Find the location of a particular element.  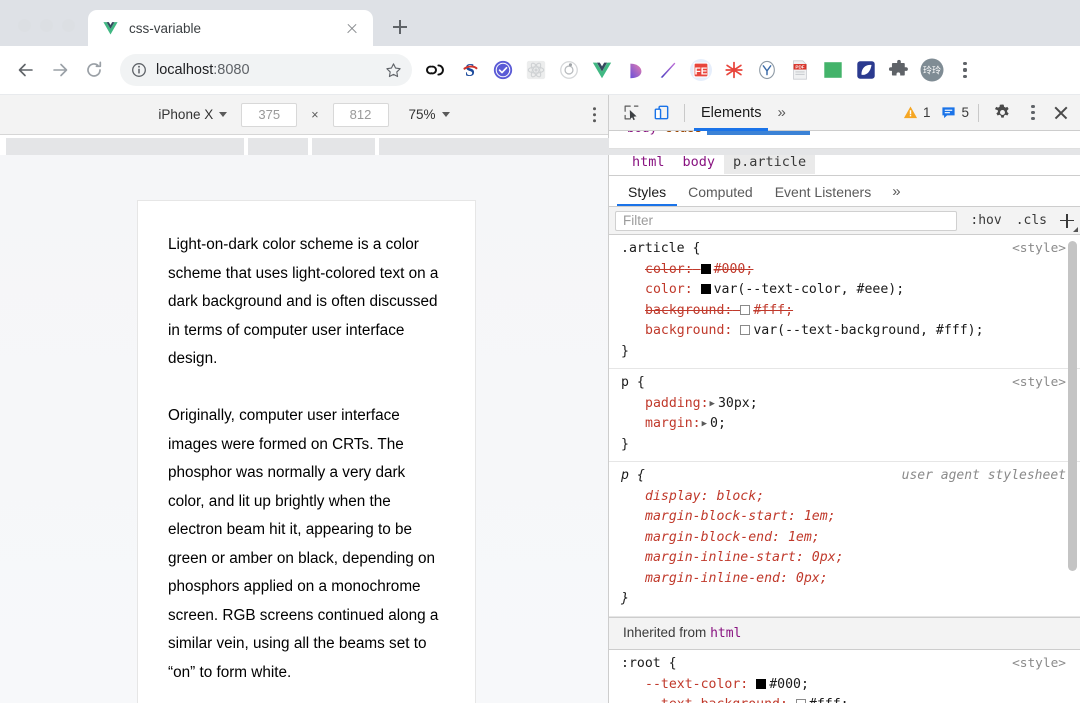

devtools-more-button is located at coordinates (1033, 113).